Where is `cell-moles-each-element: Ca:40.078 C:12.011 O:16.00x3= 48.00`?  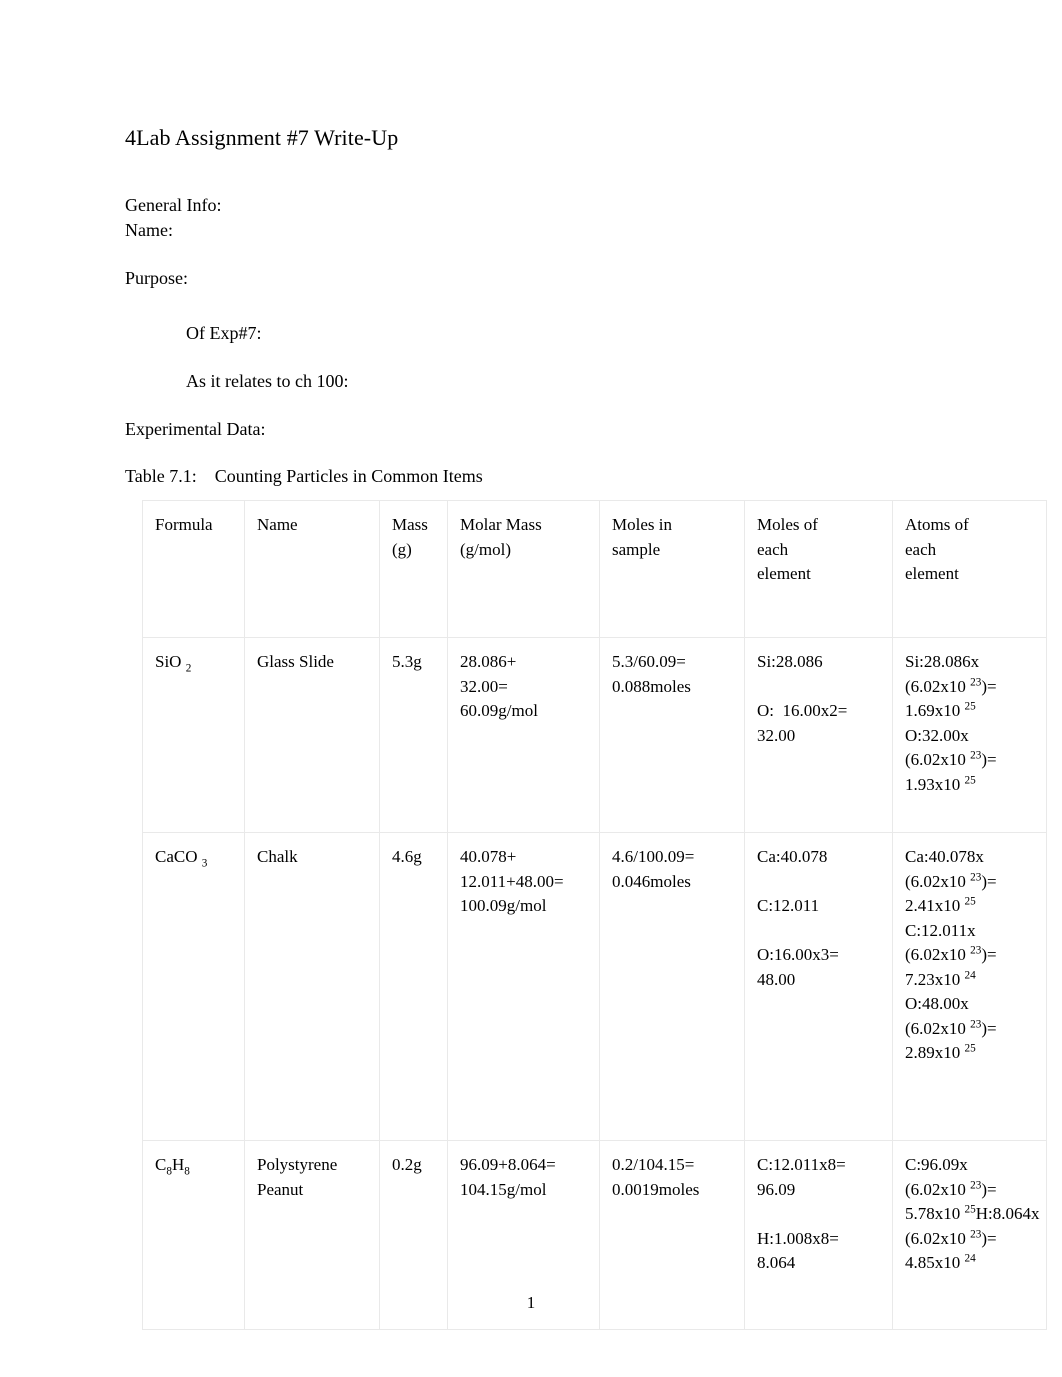
cell-moles-each-element: Ca:40.078 C:12.011 O:16.00x3= 48.00 is located at coordinates (818, 986).